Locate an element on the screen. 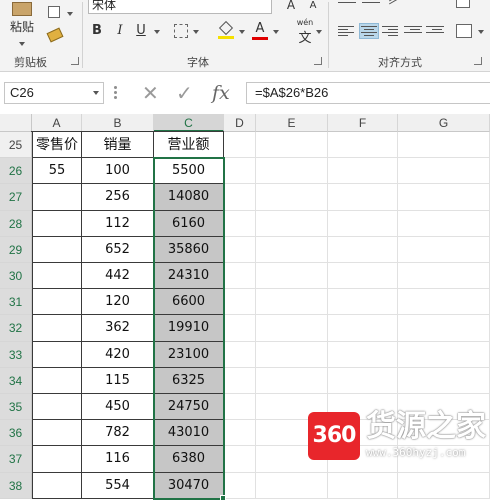  cell-f33 is located at coordinates (363, 354).